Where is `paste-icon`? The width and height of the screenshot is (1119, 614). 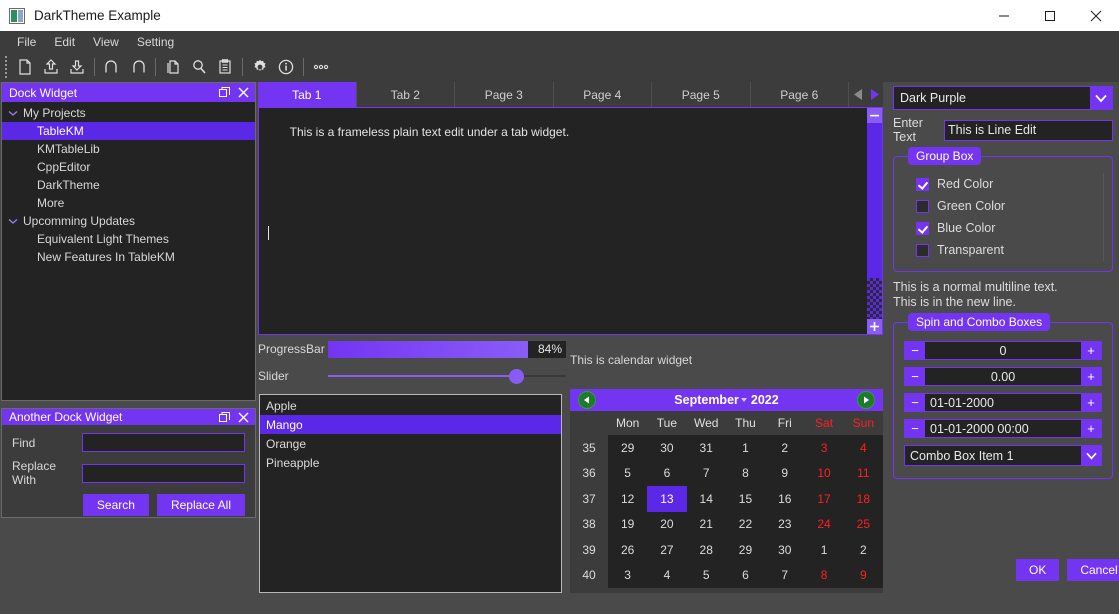 paste-icon is located at coordinates (225, 67).